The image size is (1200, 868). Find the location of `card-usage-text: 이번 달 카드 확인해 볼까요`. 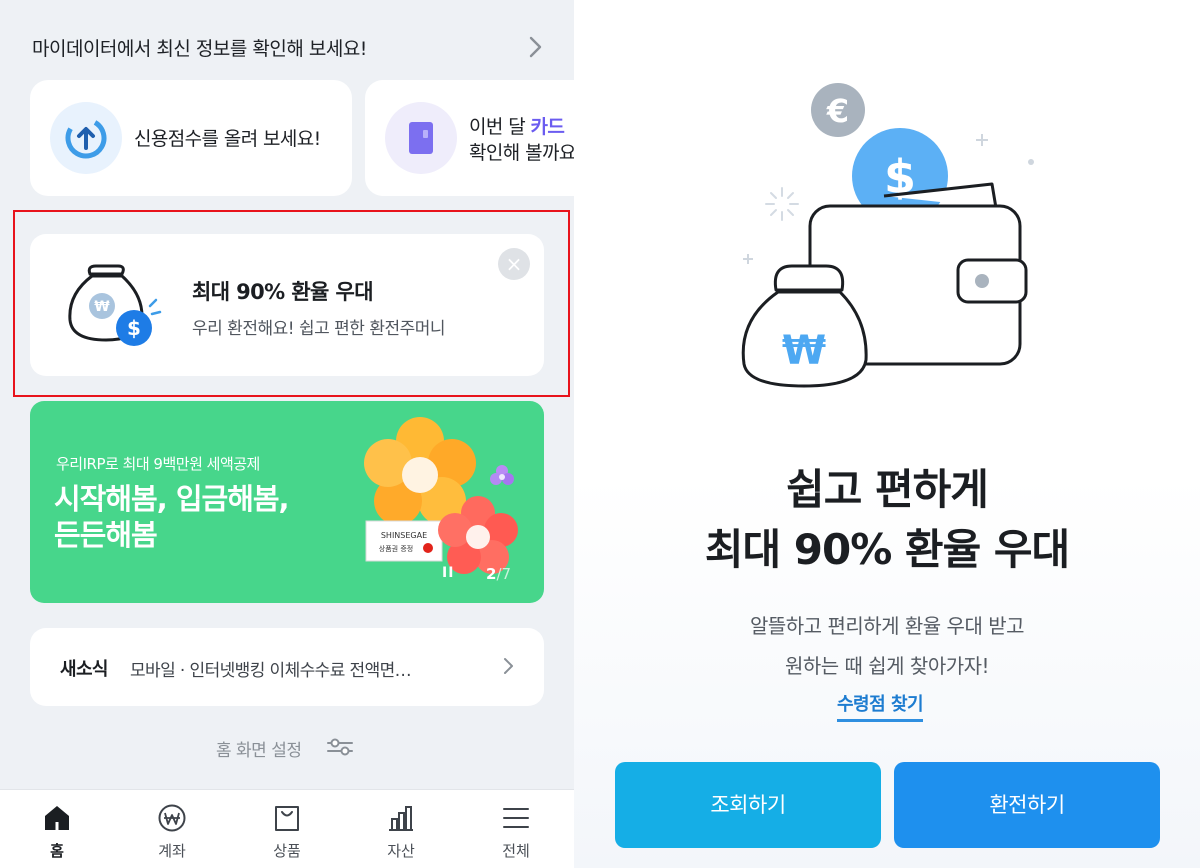

card-usage-text: 이번 달 카드 확인해 볼까요 is located at coordinates (521, 140).